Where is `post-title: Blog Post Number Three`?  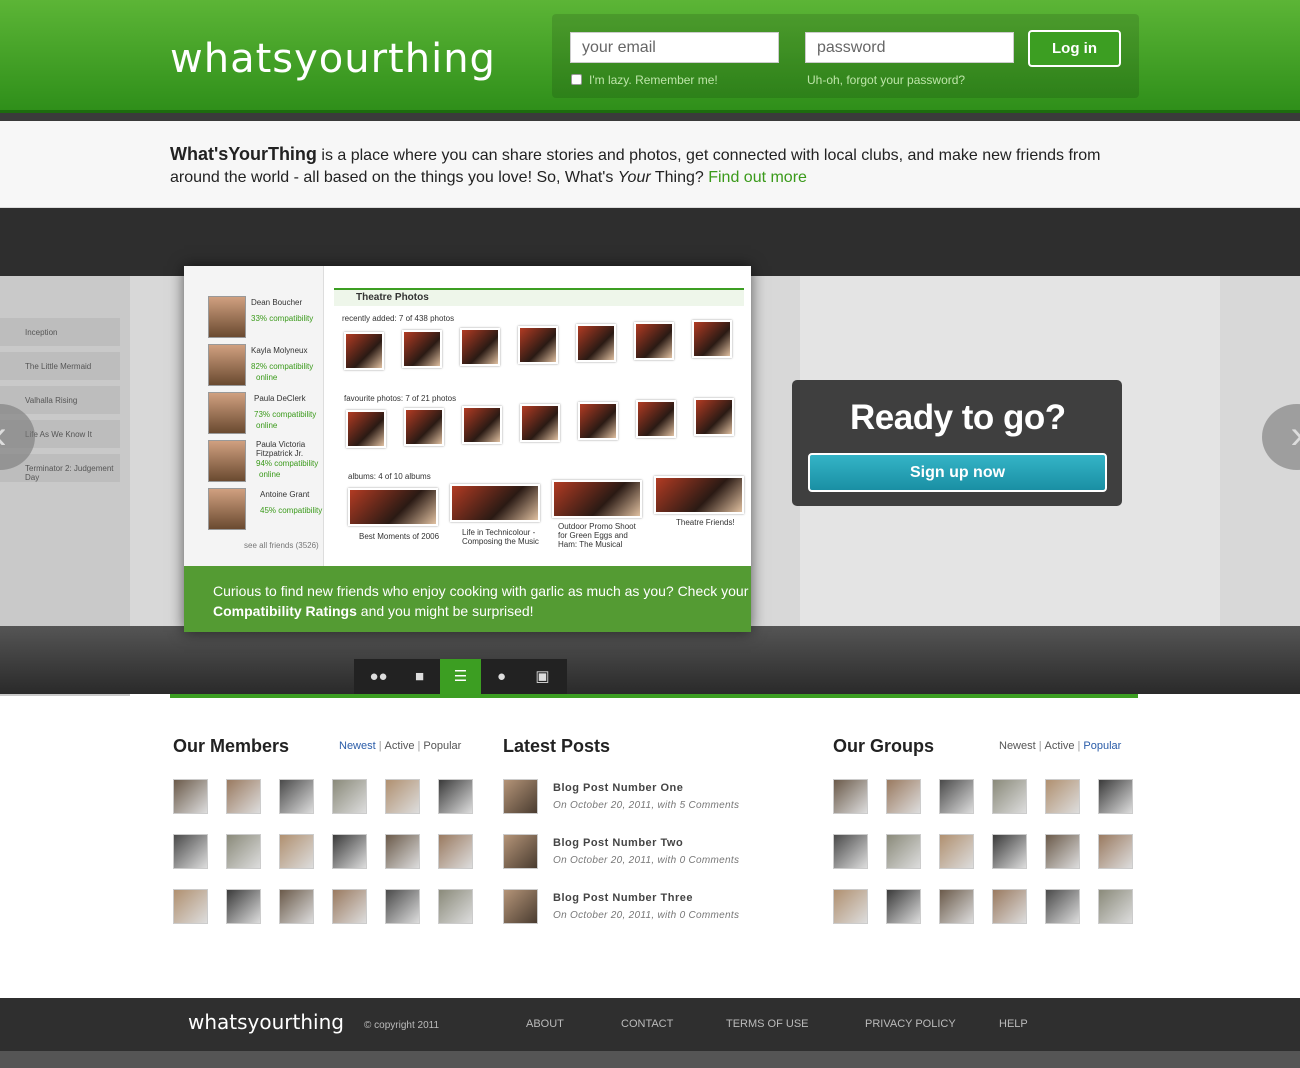 post-title: Blog Post Number Three is located at coordinates (646, 898).